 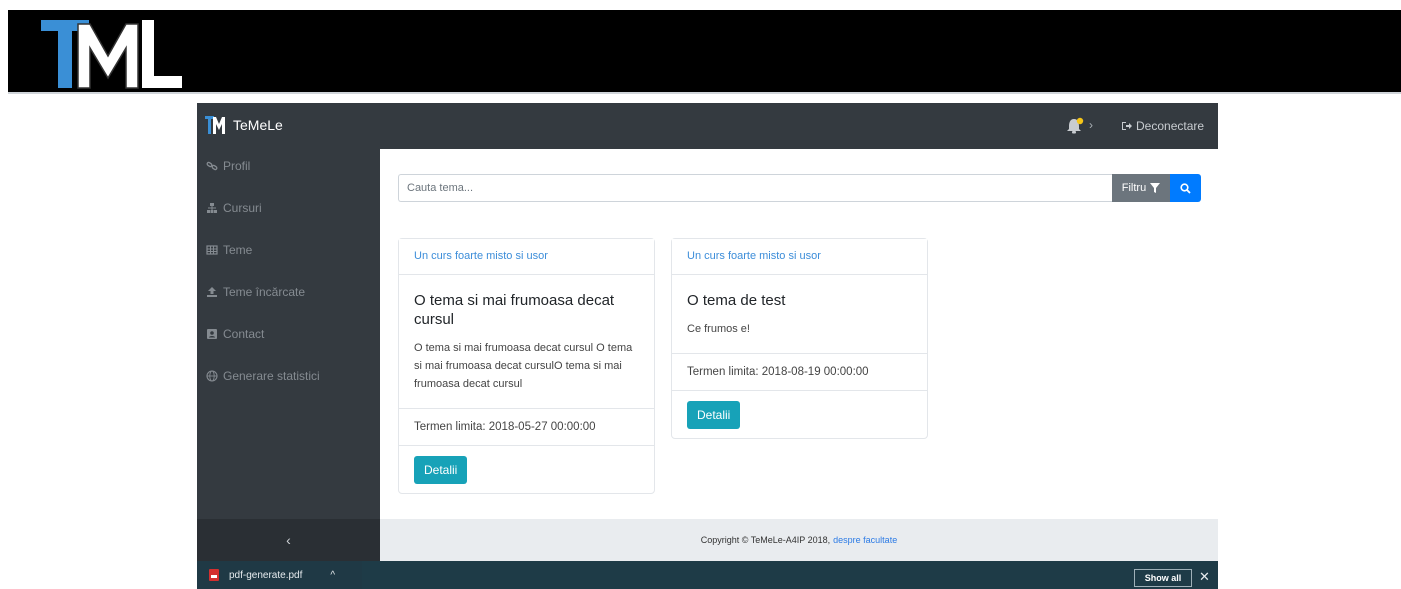 What do you see at coordinates (332, 575) in the screenshot?
I see `chevron-up-icon: ^` at bounding box center [332, 575].